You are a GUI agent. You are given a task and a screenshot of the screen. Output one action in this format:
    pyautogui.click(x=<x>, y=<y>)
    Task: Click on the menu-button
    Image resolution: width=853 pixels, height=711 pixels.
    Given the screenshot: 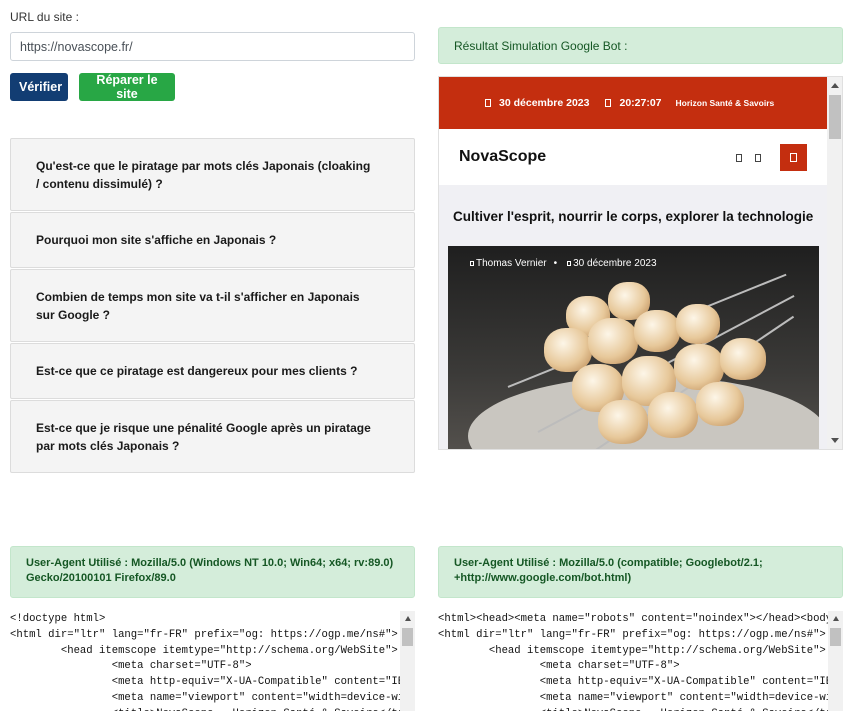 What is the action you would take?
    pyautogui.click(x=793, y=157)
    